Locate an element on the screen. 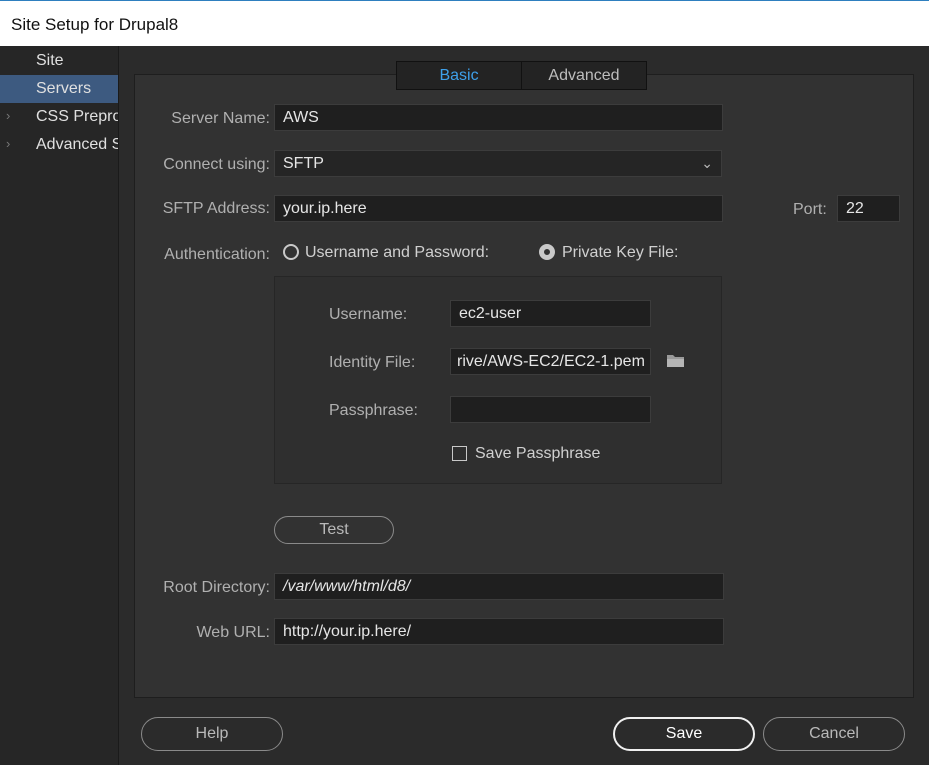 The height and width of the screenshot is (765, 929). authentication-label: Authentication: is located at coordinates (217, 254).